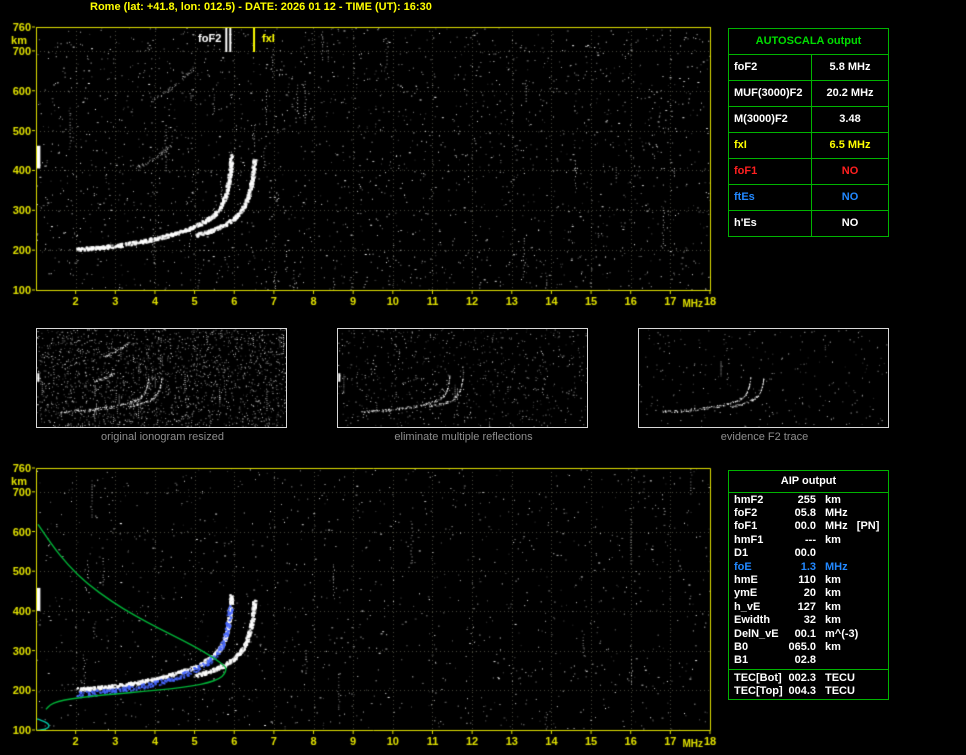 This screenshot has width=966, height=755. Describe the element at coordinates (741, 553) in the screenshot. I see `param-label: D1` at that location.